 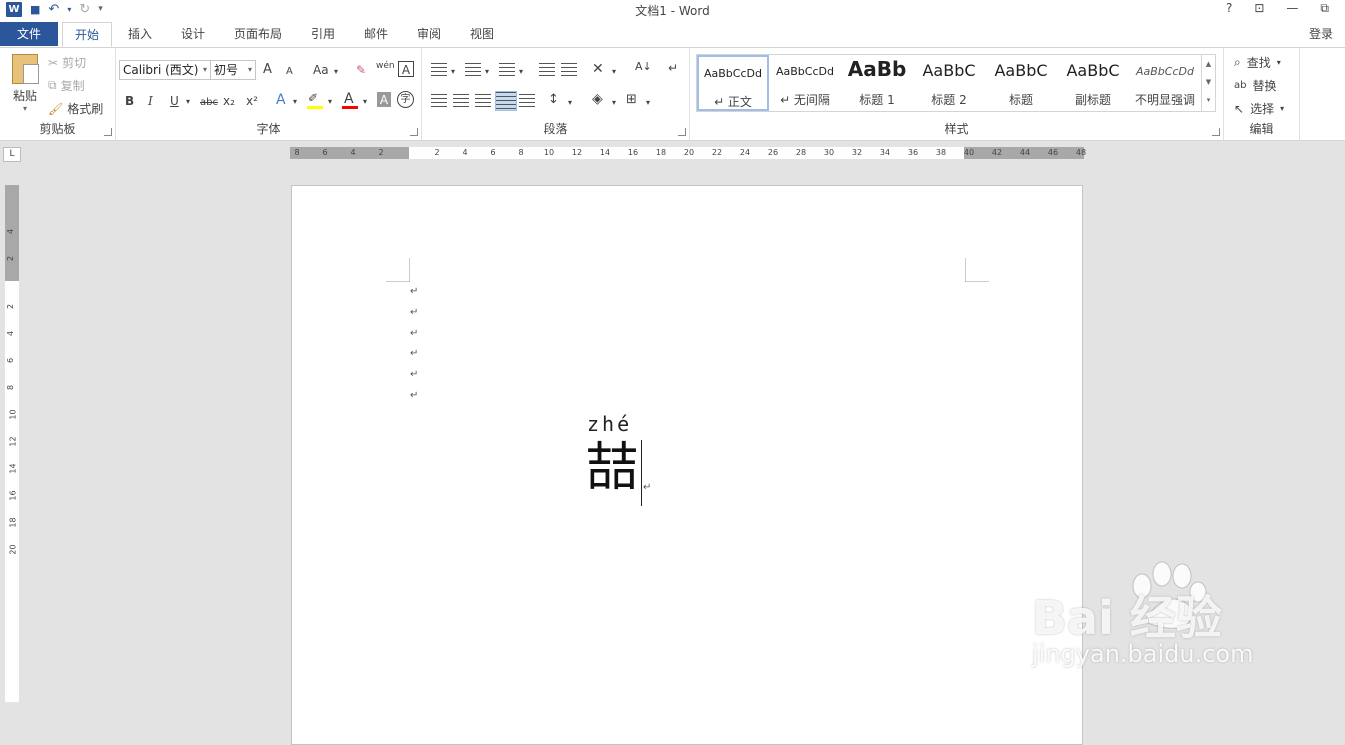 I want to click on clipboard-group-label: 剪贴板, so click(x=57, y=129).